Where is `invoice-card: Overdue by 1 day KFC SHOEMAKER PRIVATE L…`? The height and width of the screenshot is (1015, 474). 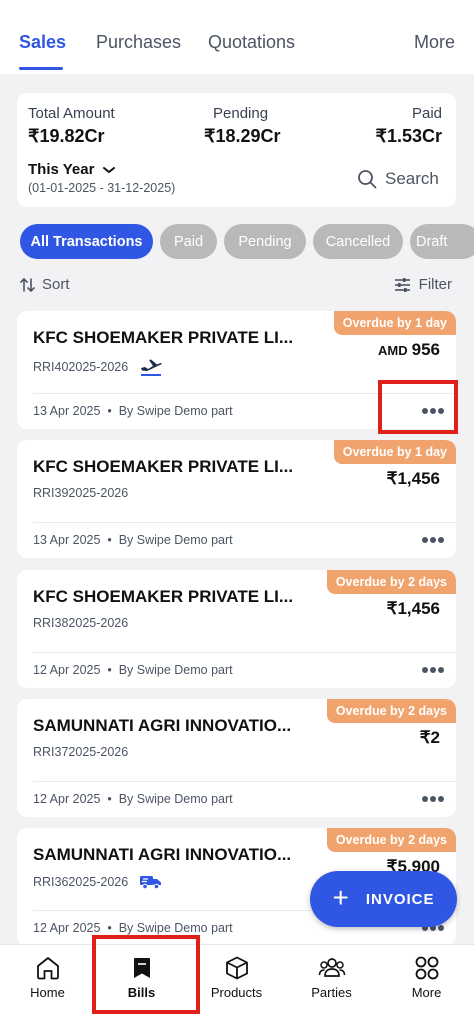 invoice-card: Overdue by 1 day KFC SHOEMAKER PRIVATE L… is located at coordinates (236, 499).